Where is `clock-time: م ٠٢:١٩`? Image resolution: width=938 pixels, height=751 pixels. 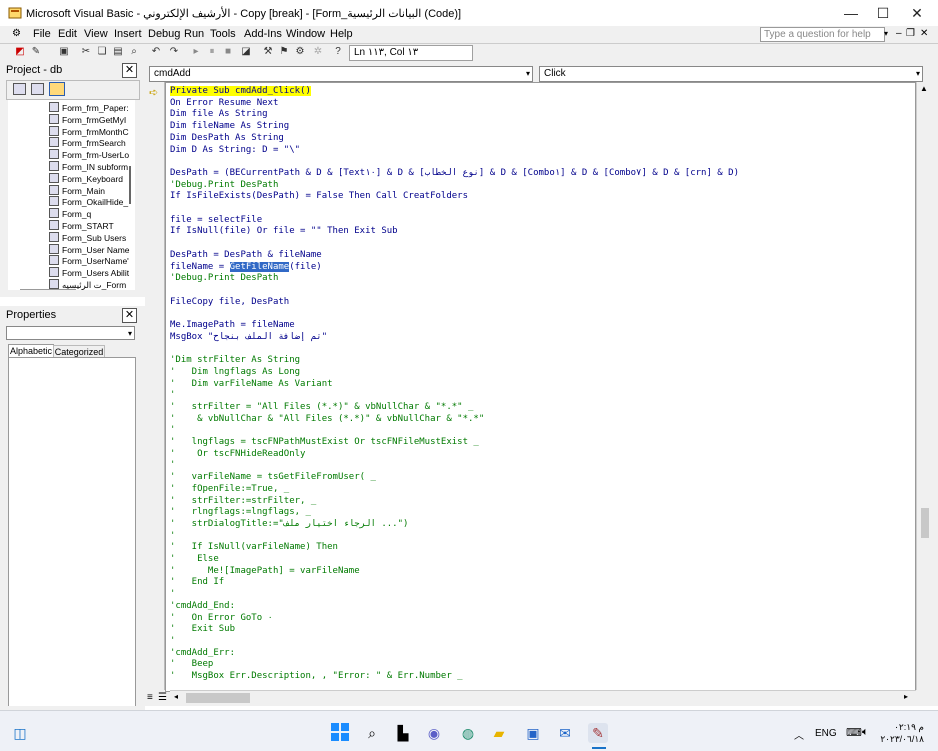 clock-time: م ٠٢:١٩ is located at coordinates (904, 727).